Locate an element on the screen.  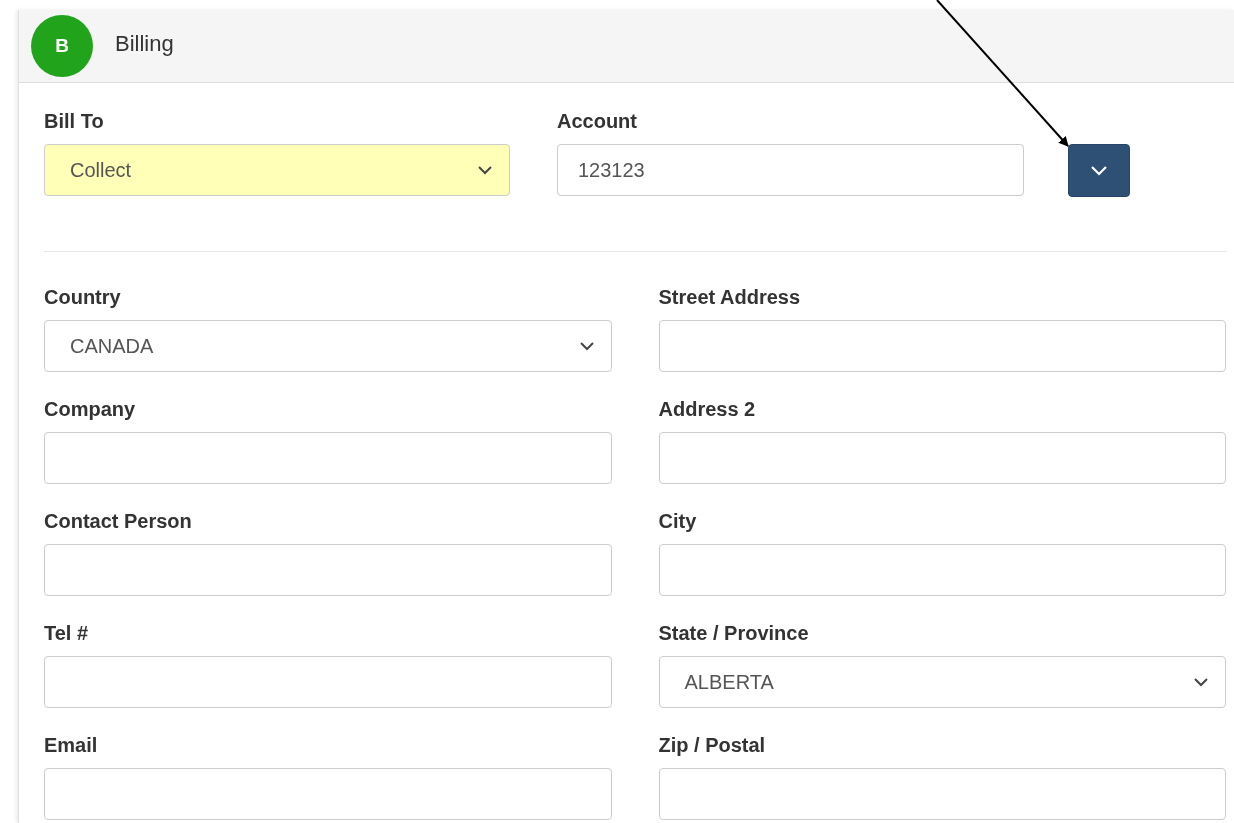
field-label: Zip / Postal is located at coordinates (712, 745).